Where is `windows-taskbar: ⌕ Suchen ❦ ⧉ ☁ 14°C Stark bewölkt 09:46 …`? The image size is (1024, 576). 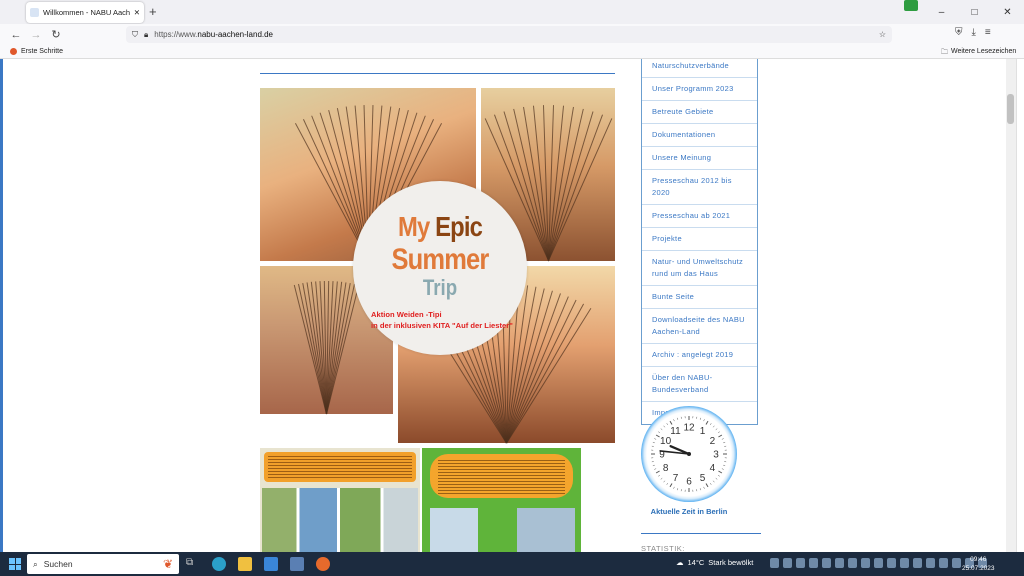
windows-taskbar: ⌕ Suchen ❦ ⧉ ☁ 14°C Stark bewölkt 09:46 … is located at coordinates (512, 564).